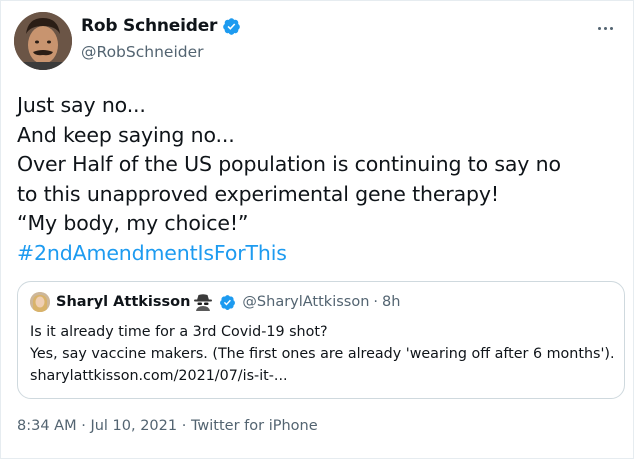 The height and width of the screenshot is (459, 634). What do you see at coordinates (133, 426) in the screenshot?
I see `tweet-date: Jul 10, 2021` at bounding box center [133, 426].